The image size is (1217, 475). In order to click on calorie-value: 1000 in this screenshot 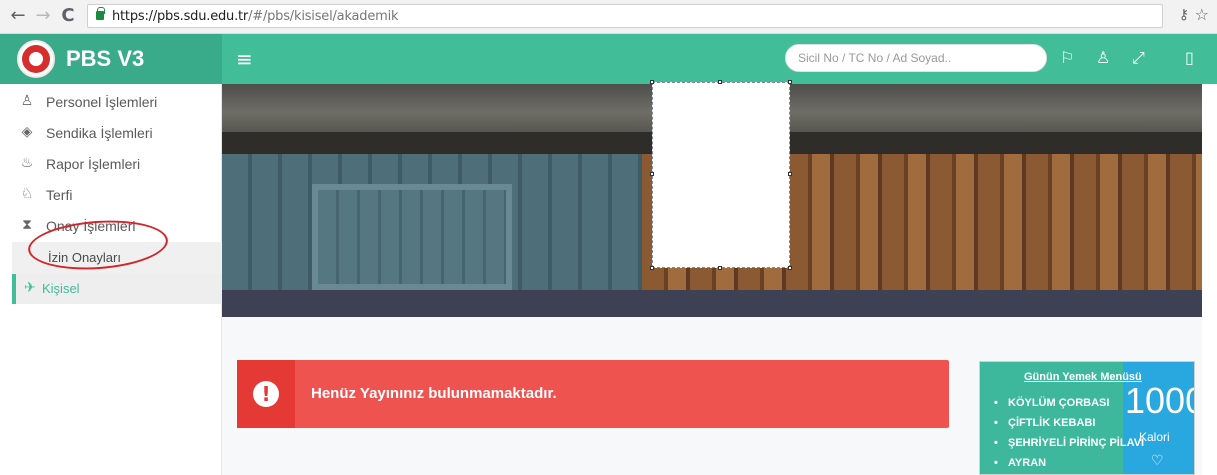, I will do `click(1159, 400)`.